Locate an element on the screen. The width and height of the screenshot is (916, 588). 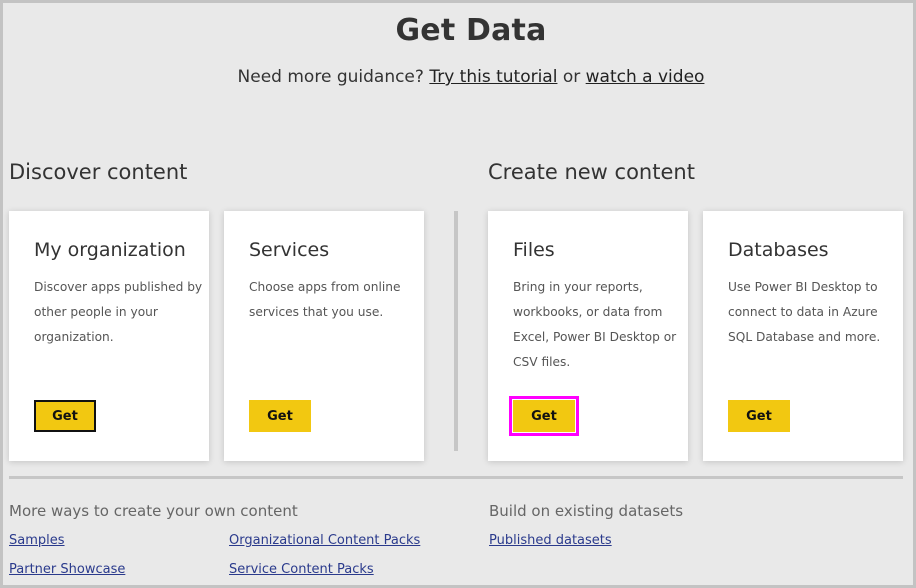
get-my-organization-button: Get is located at coordinates (65, 416).